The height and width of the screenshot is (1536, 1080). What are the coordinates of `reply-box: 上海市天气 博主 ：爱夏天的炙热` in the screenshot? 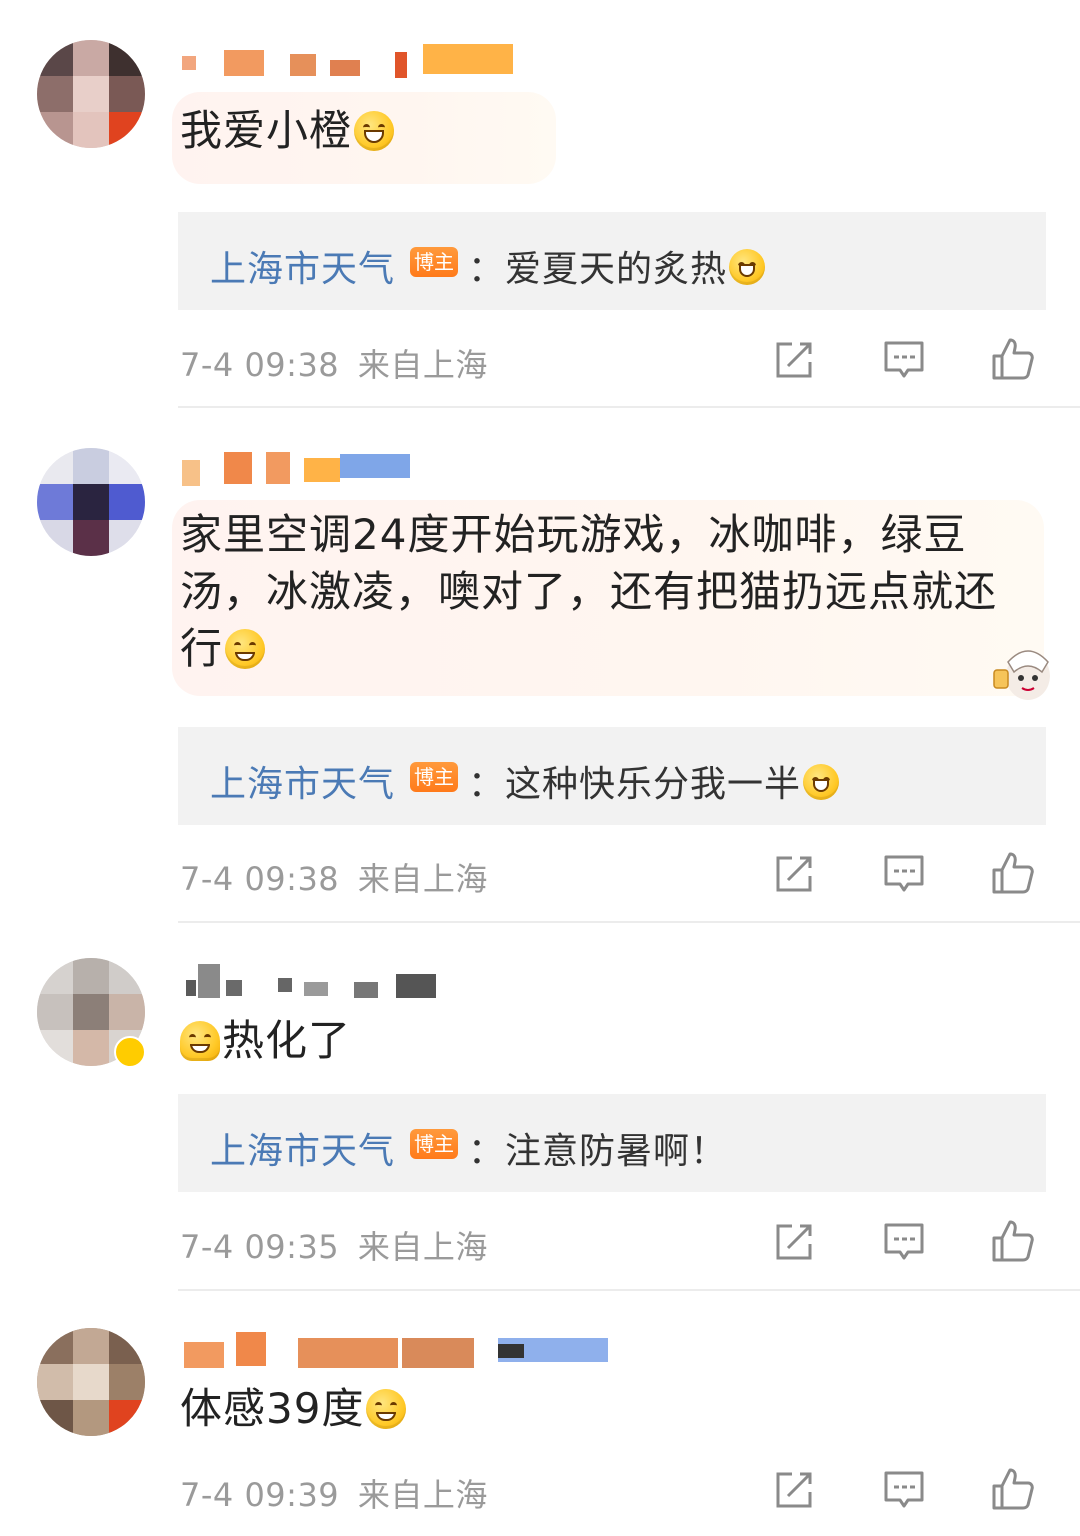 It's located at (612, 261).